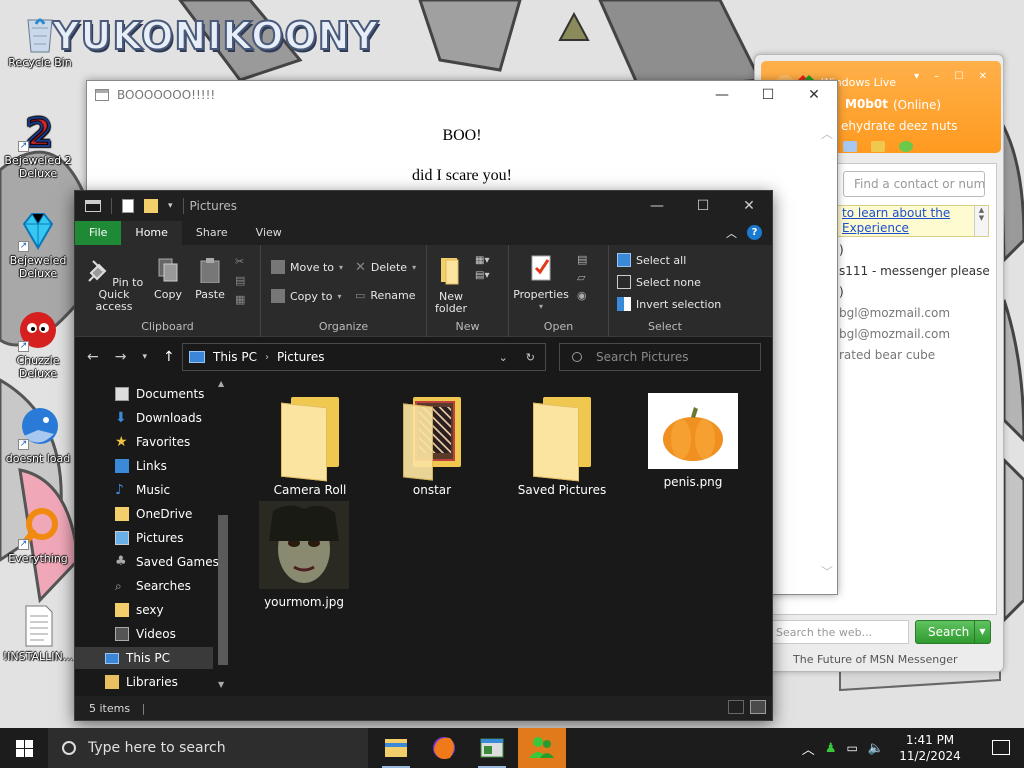 The height and width of the screenshot is (768, 1024). I want to click on move-to-button: Move to ▾, so click(307, 267).